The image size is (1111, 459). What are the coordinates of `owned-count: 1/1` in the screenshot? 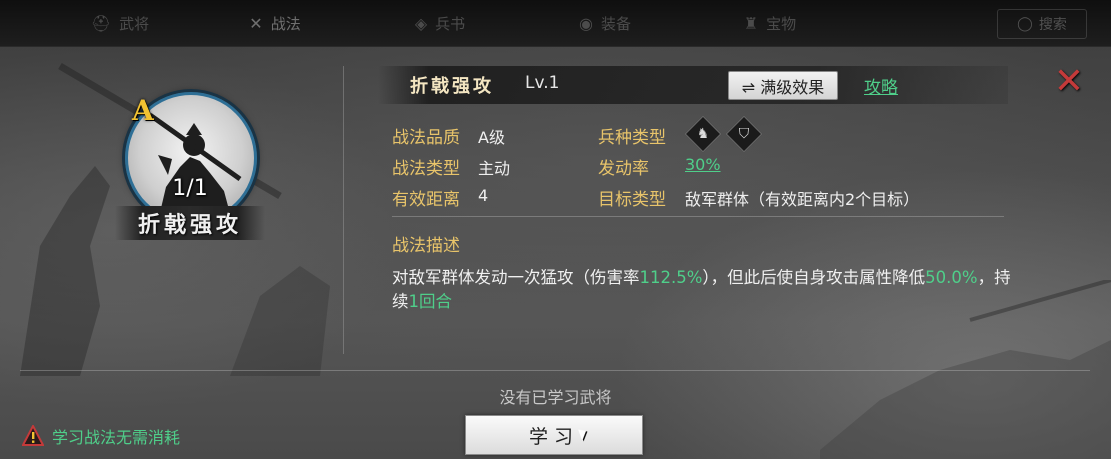 It's located at (190, 188).